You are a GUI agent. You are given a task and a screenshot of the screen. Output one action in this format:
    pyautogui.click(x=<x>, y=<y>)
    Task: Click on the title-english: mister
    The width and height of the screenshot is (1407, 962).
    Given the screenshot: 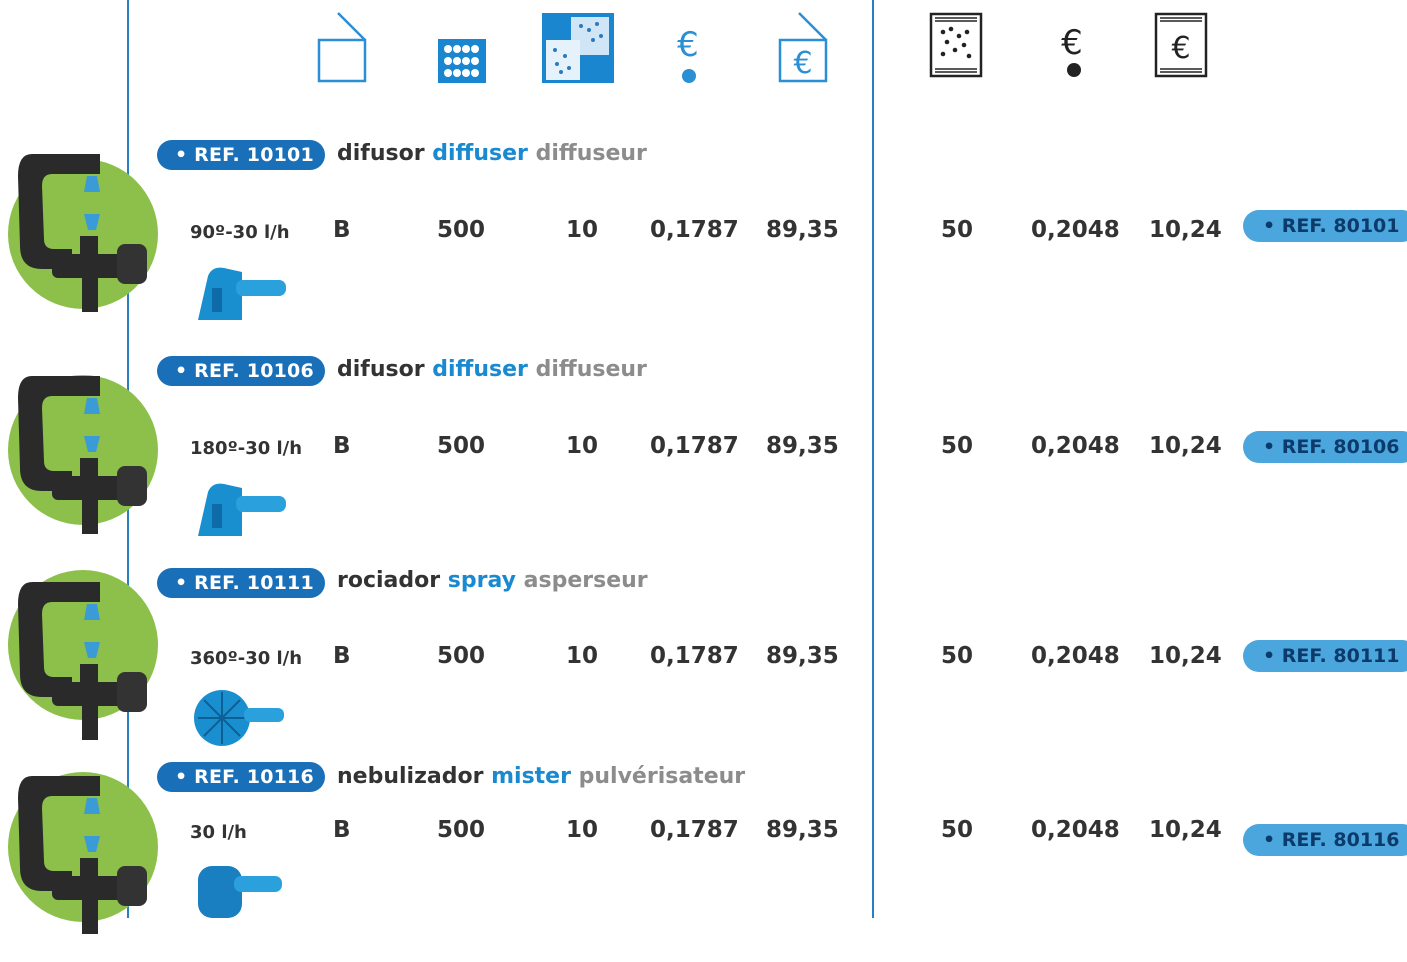 What is the action you would take?
    pyautogui.click(x=531, y=776)
    